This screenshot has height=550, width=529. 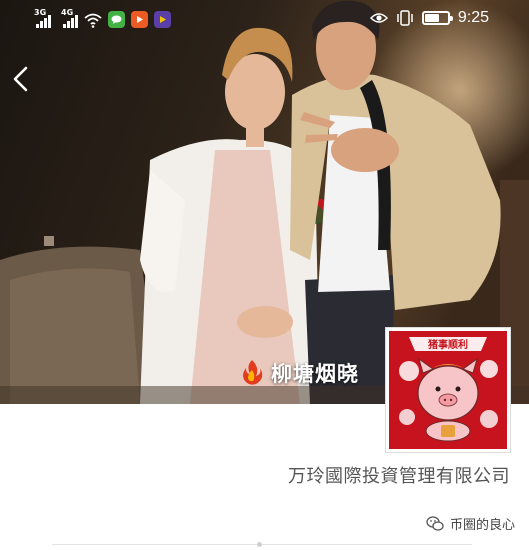 I want to click on network-type-label: 3G, so click(x=40, y=12).